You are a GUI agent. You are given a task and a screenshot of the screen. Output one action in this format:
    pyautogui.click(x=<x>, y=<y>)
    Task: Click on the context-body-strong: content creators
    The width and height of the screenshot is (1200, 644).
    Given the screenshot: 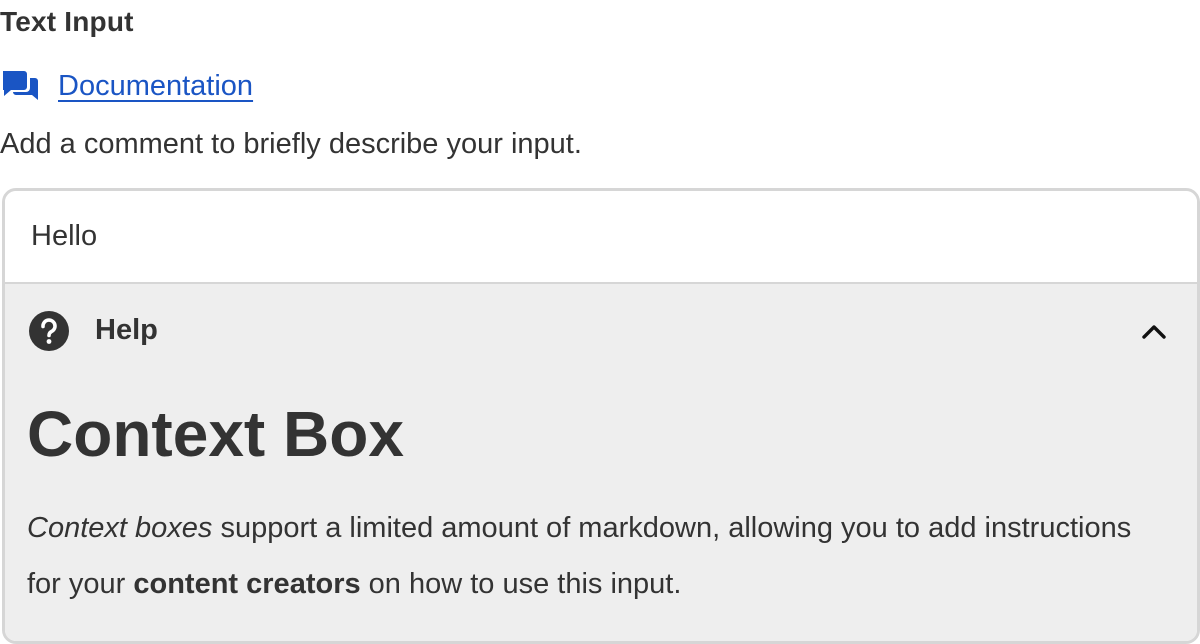 What is the action you would take?
    pyautogui.click(x=247, y=584)
    